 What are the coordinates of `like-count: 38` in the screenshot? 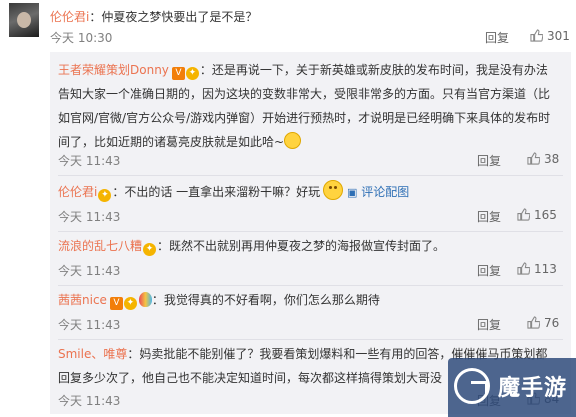 It's located at (552, 159).